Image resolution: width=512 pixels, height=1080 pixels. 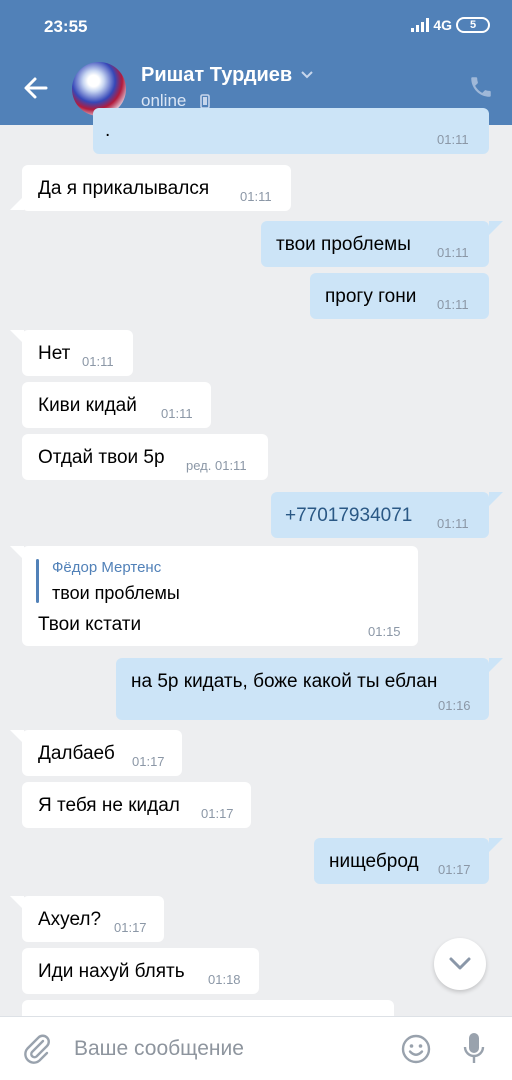 I want to click on scroll-down-button, so click(x=460, y=964).